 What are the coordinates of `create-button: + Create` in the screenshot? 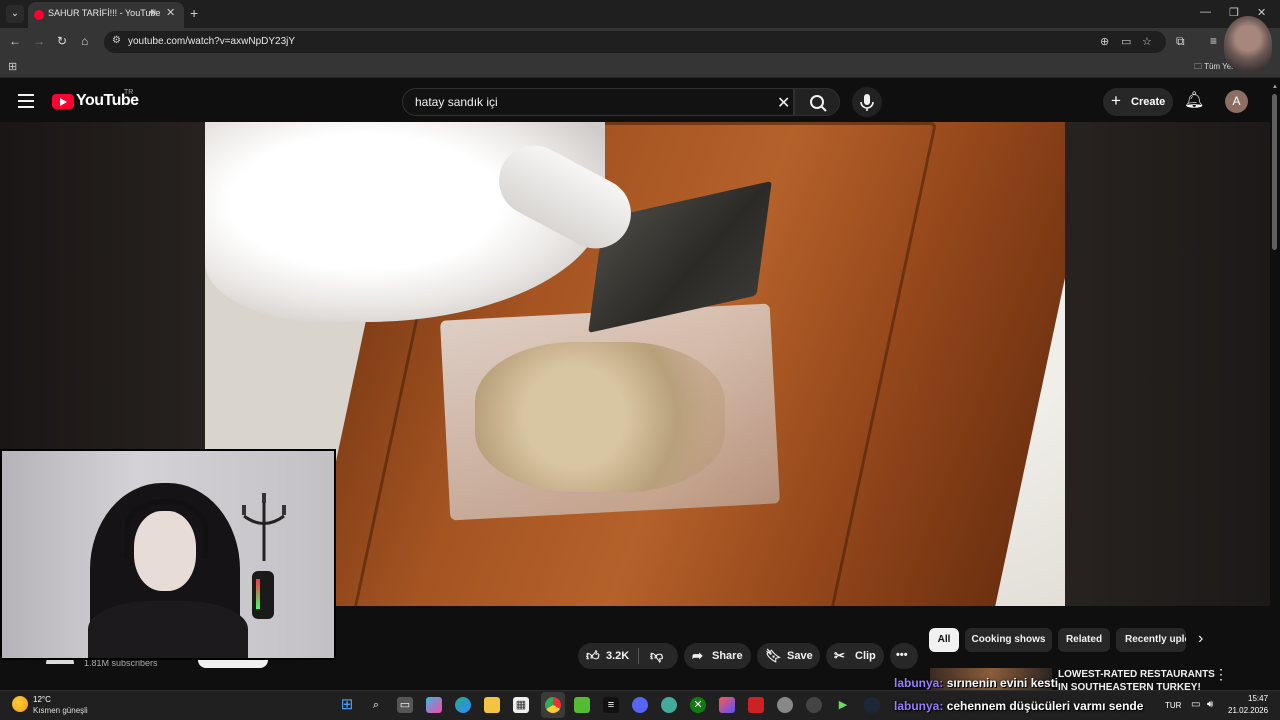 It's located at (1138, 102).